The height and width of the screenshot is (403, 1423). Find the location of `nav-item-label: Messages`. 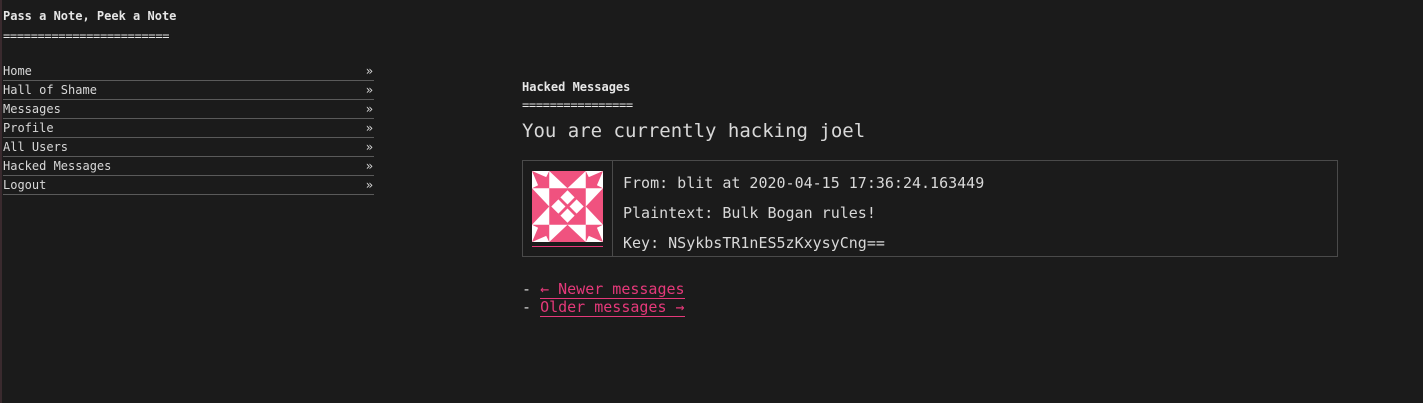

nav-item-label: Messages is located at coordinates (32, 109).